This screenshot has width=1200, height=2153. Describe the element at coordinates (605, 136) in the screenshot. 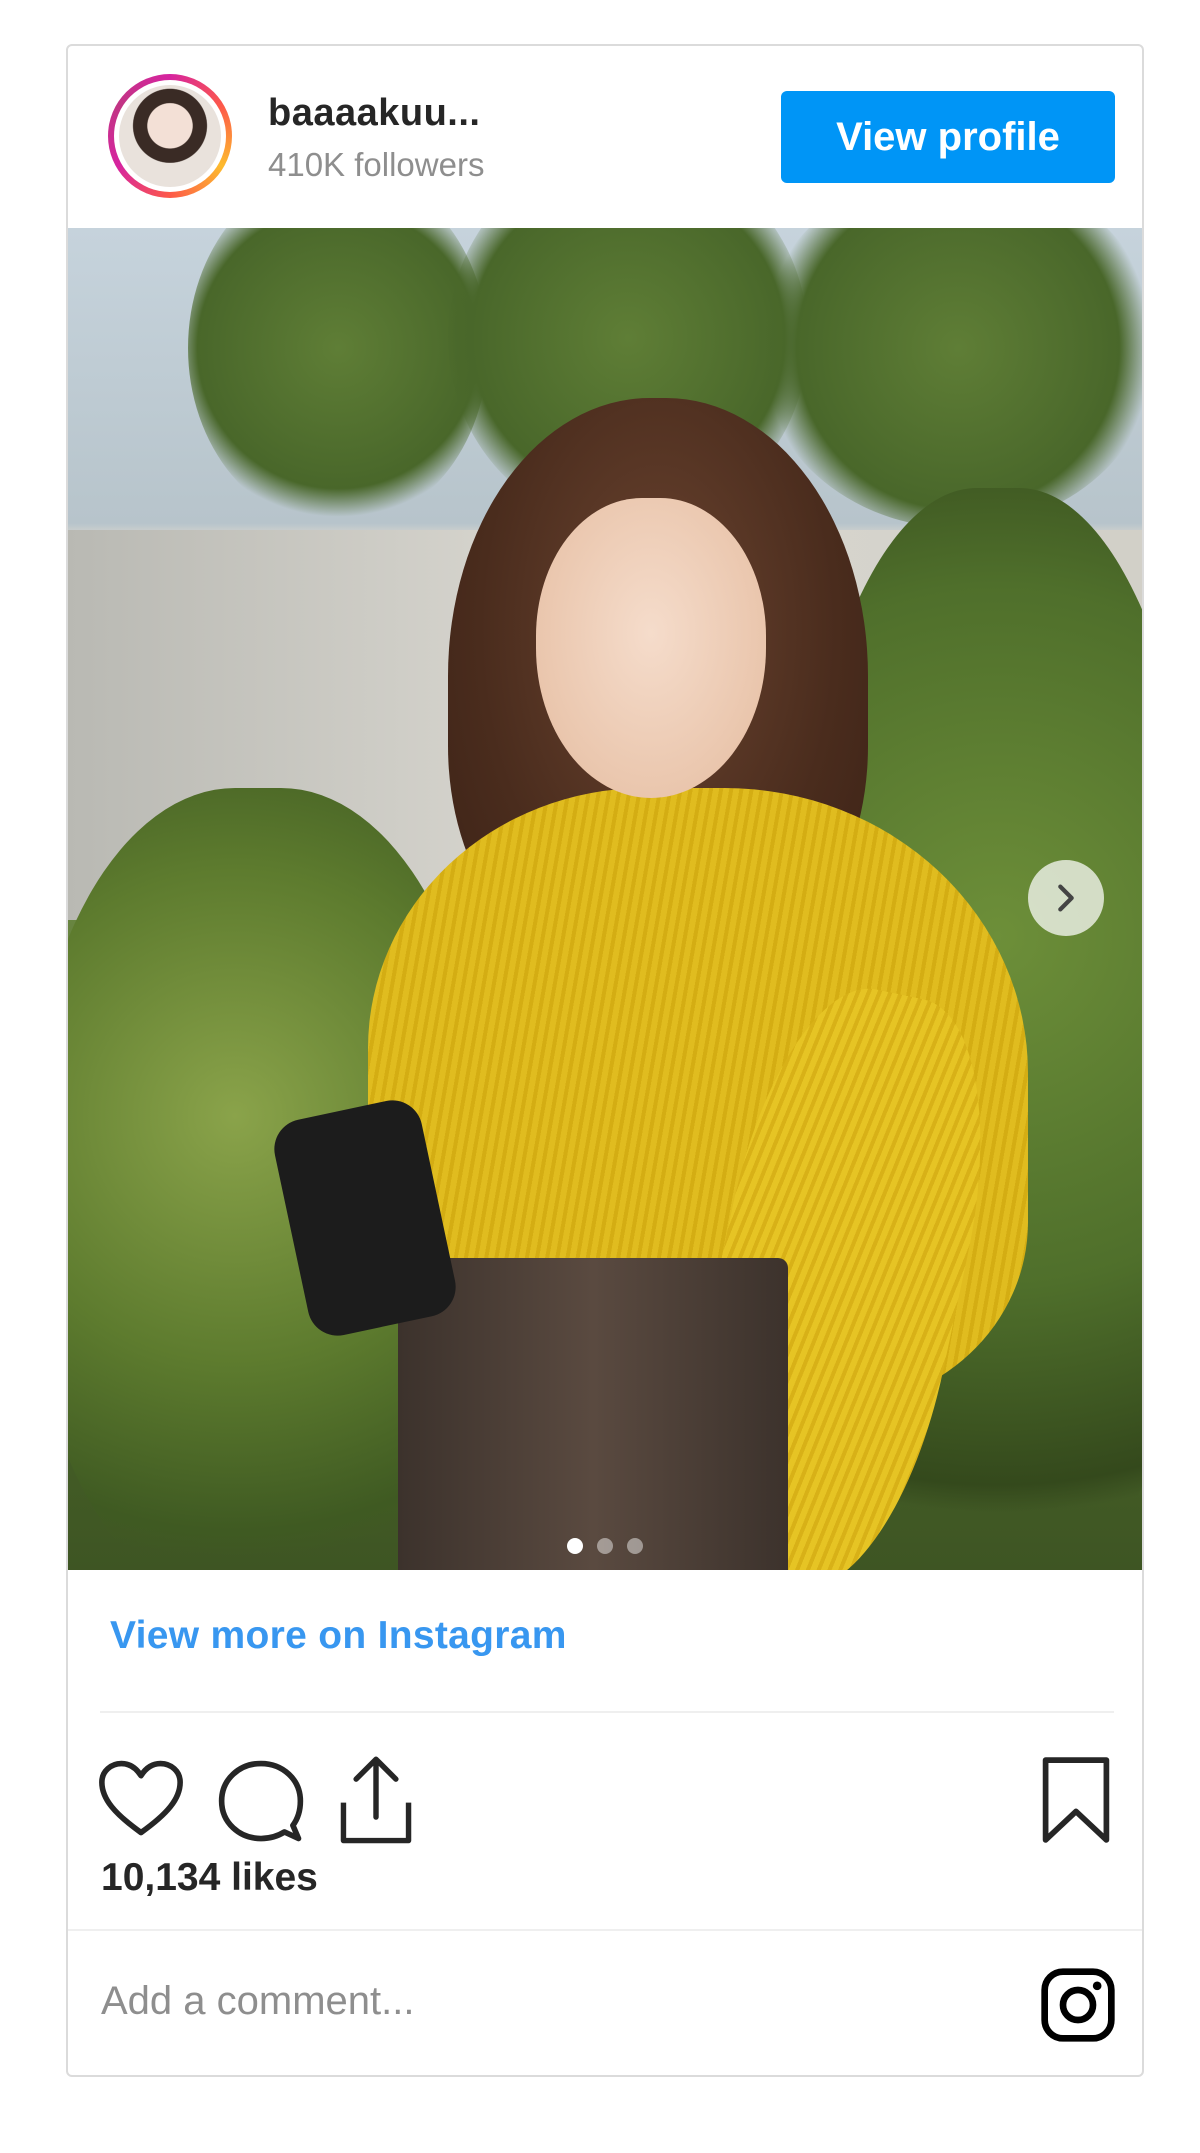

I see `post-header: baaaakuu... 410K followers View profile` at that location.